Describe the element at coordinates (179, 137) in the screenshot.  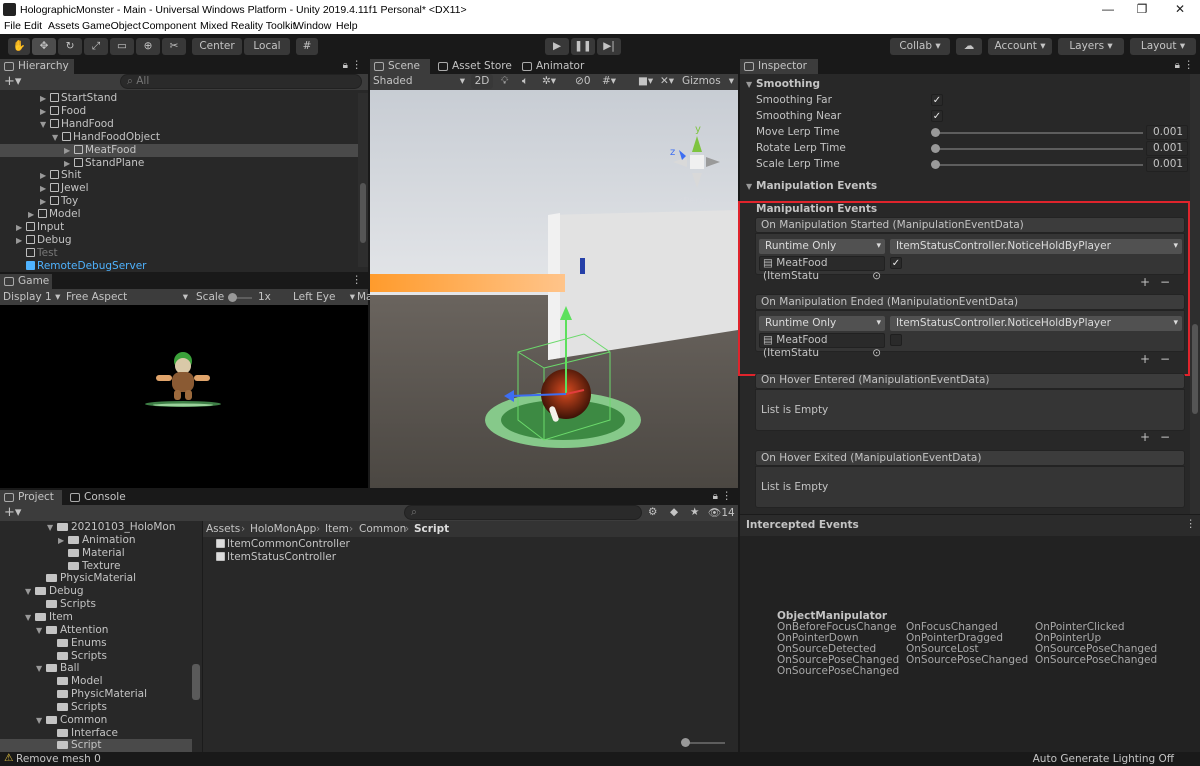
I see `hierarchy-item: ▼ HandFoodObject` at that location.